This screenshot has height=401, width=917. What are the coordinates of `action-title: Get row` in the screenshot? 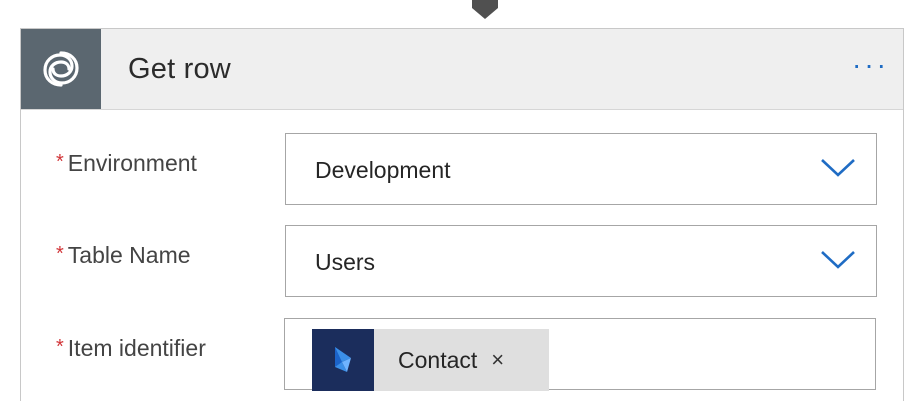 It's located at (179, 69).